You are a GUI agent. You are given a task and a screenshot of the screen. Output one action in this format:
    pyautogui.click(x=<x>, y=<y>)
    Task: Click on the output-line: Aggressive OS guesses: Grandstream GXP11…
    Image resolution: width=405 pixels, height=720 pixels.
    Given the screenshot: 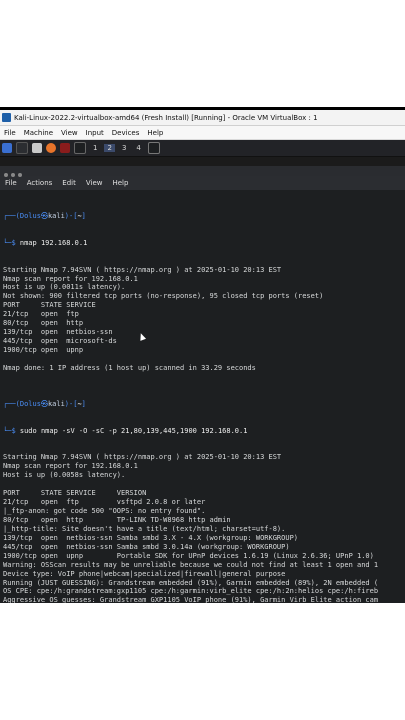 What is the action you would take?
    pyautogui.click(x=191, y=599)
    